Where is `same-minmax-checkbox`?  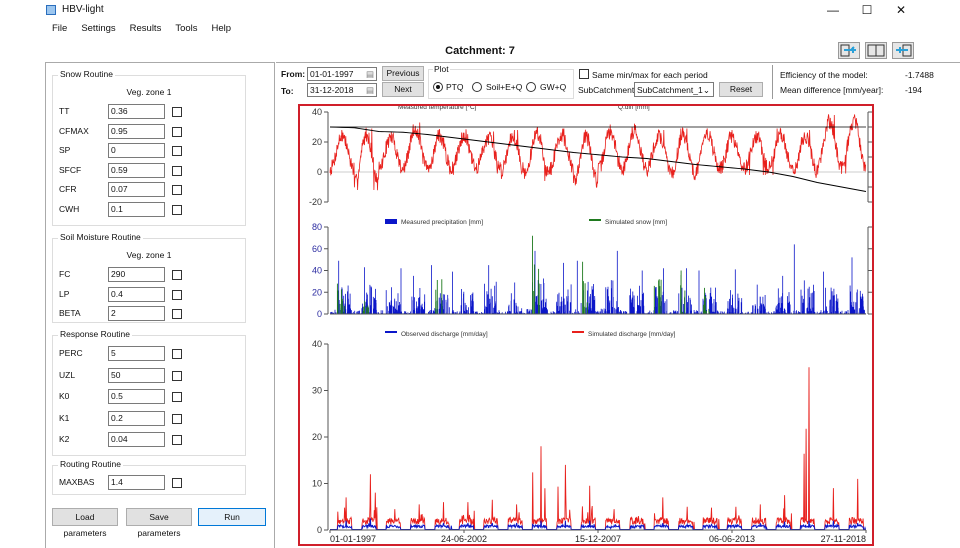 same-minmax-checkbox is located at coordinates (584, 74).